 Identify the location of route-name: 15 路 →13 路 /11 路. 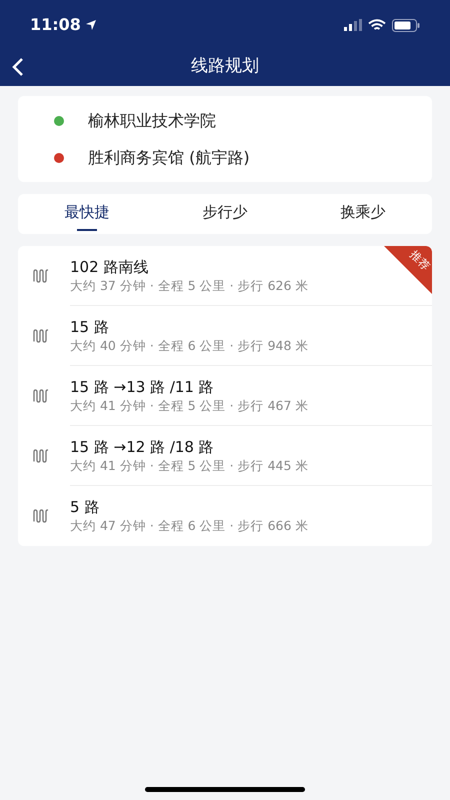
(142, 386).